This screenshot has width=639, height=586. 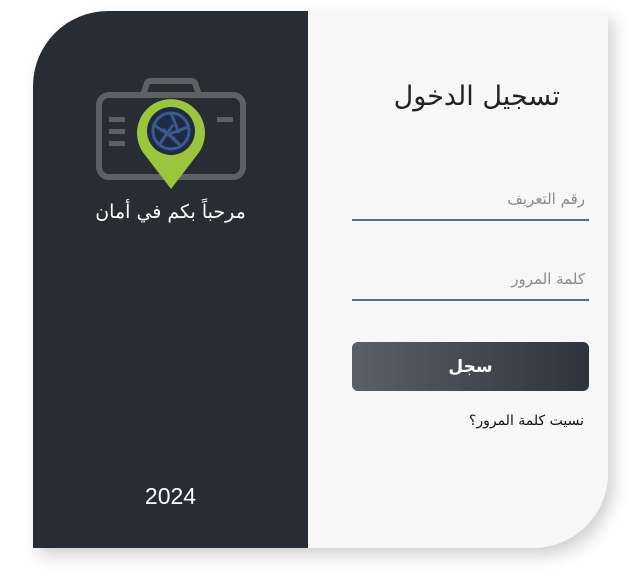 What do you see at coordinates (470, 280) in the screenshot?
I see `password-input` at bounding box center [470, 280].